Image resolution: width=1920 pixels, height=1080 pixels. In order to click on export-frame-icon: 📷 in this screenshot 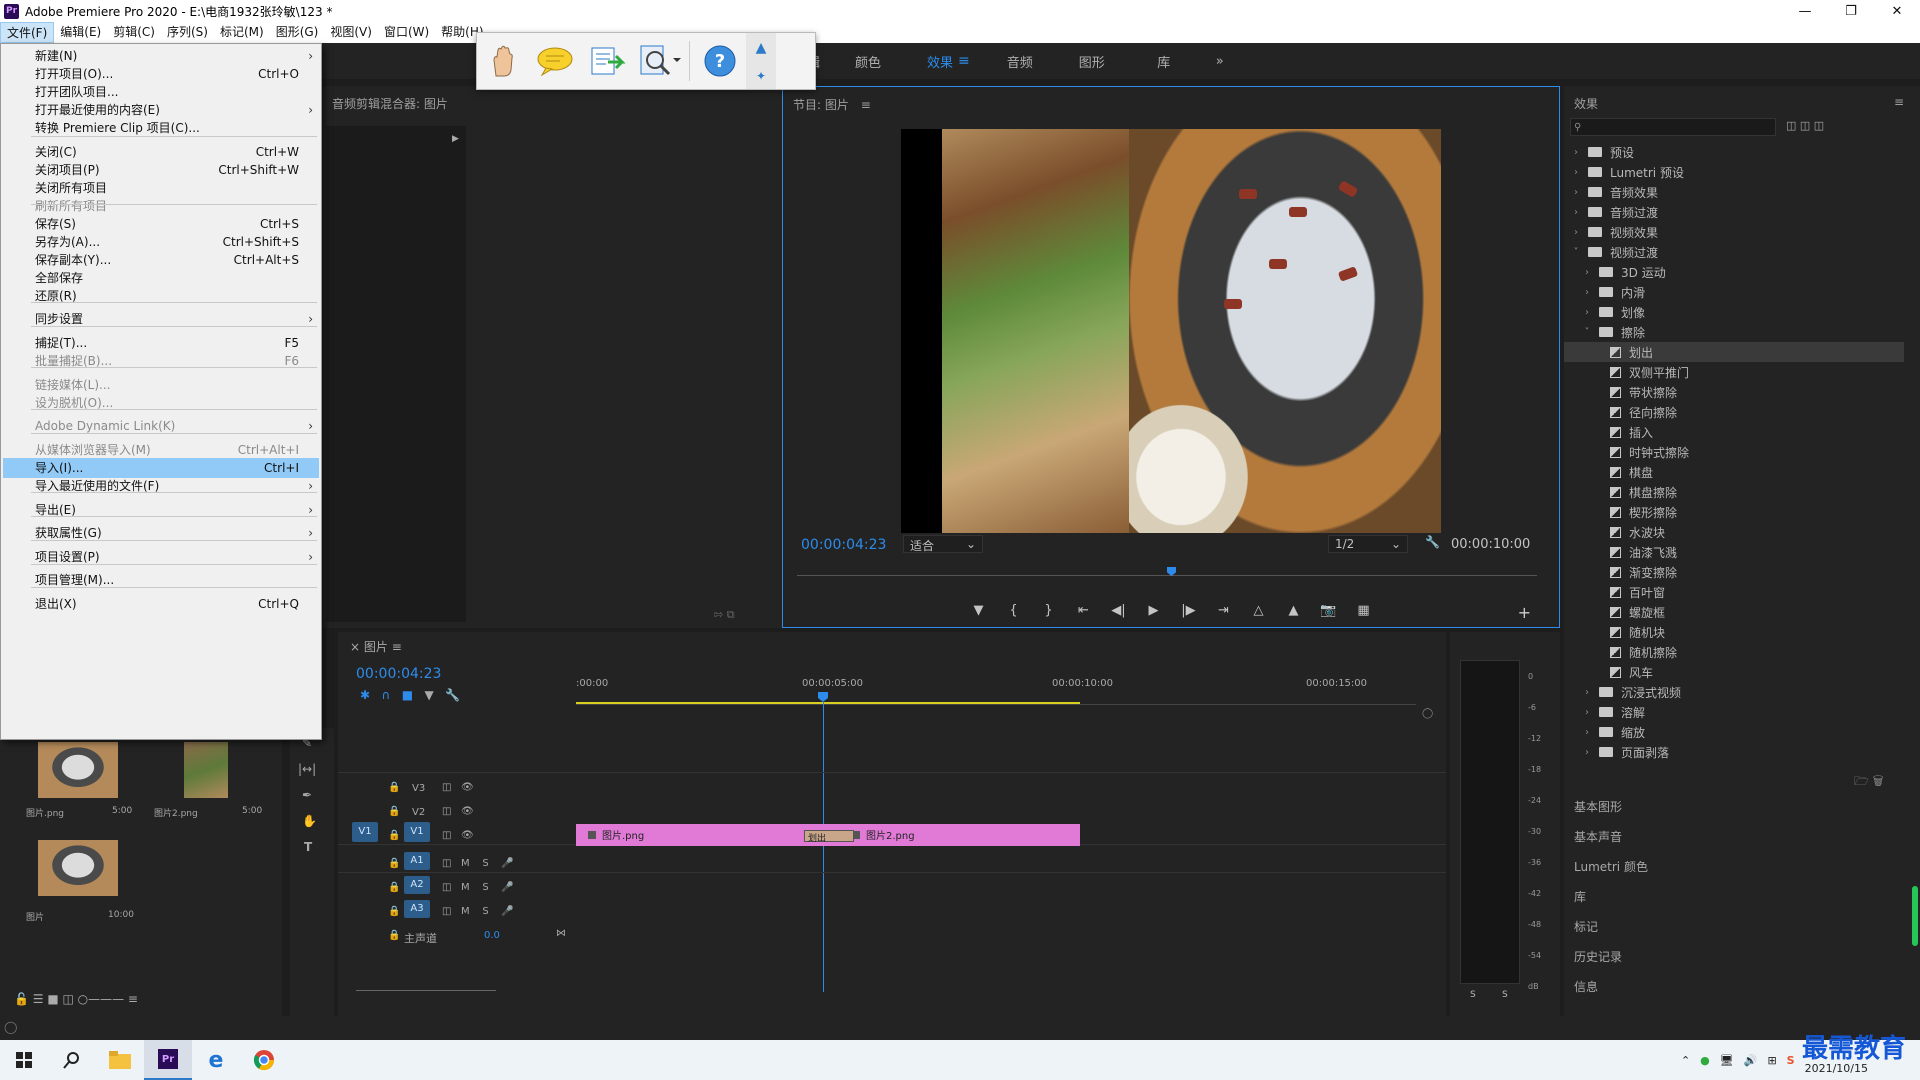, I will do `click(1328, 613)`.